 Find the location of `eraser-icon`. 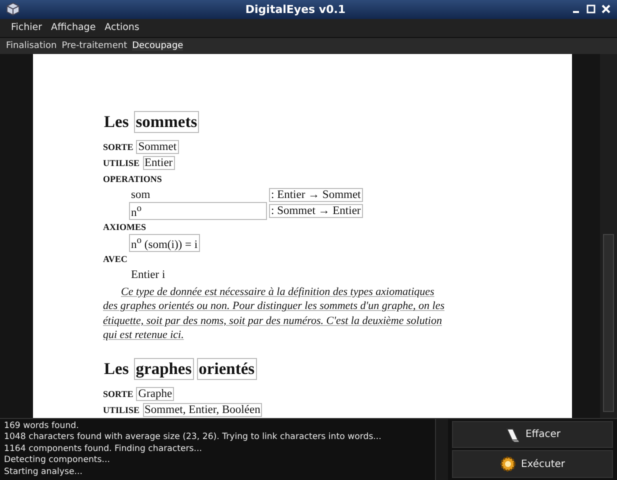

eraser-icon is located at coordinates (512, 434).